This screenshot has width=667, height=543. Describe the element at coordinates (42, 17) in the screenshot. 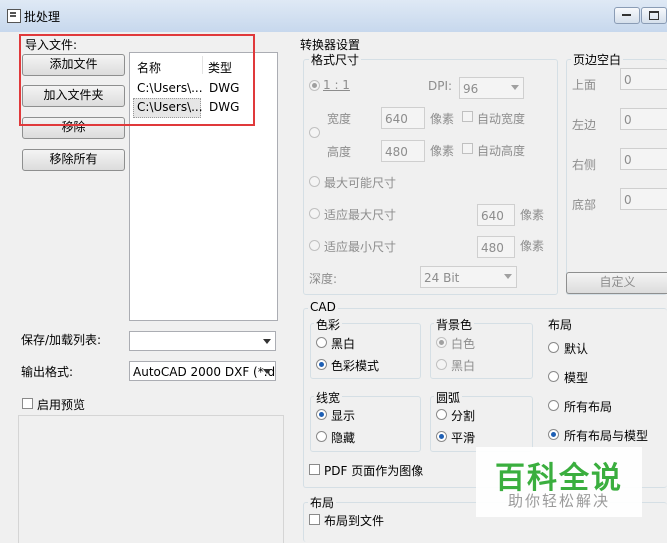

I see `window-title: 批处理` at that location.